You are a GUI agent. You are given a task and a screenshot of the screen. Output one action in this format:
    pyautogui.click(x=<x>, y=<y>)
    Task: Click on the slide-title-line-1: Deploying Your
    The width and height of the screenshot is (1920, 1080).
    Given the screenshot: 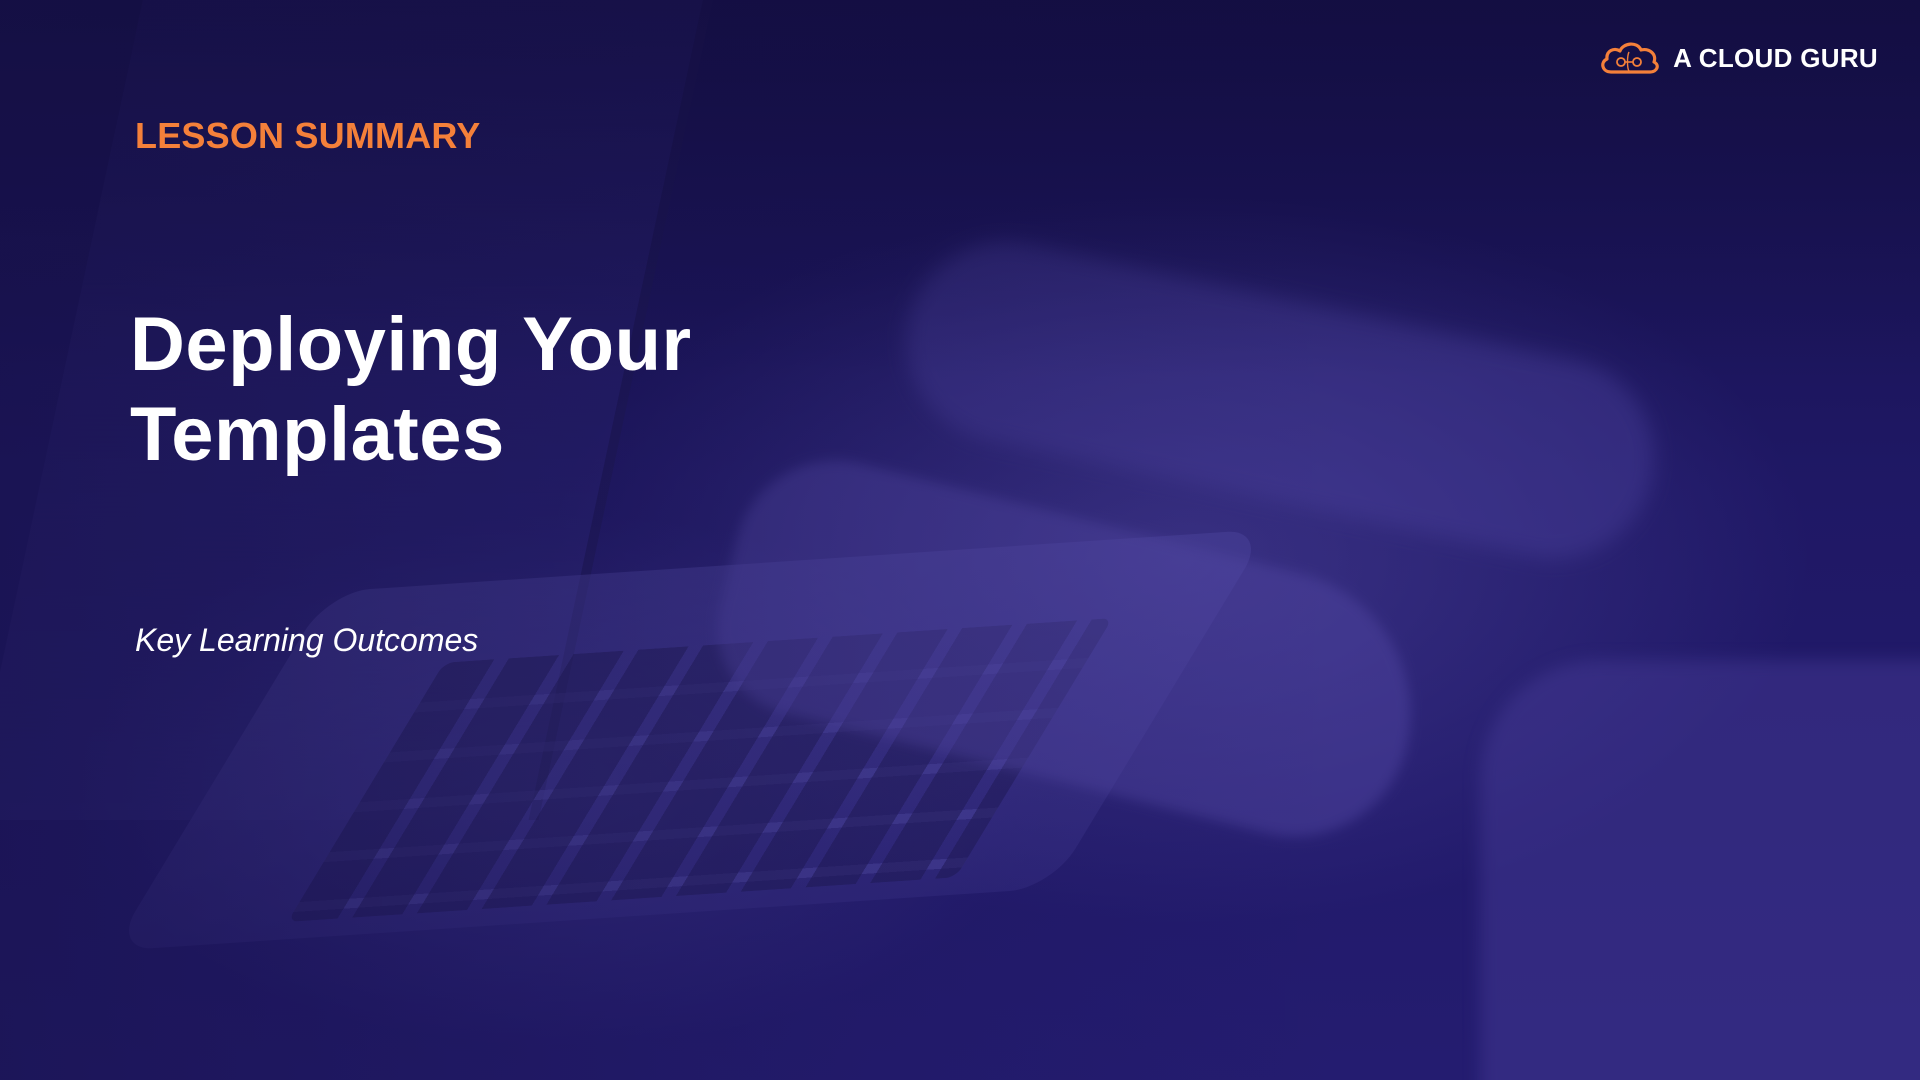 What is the action you would take?
    pyautogui.click(x=411, y=344)
    